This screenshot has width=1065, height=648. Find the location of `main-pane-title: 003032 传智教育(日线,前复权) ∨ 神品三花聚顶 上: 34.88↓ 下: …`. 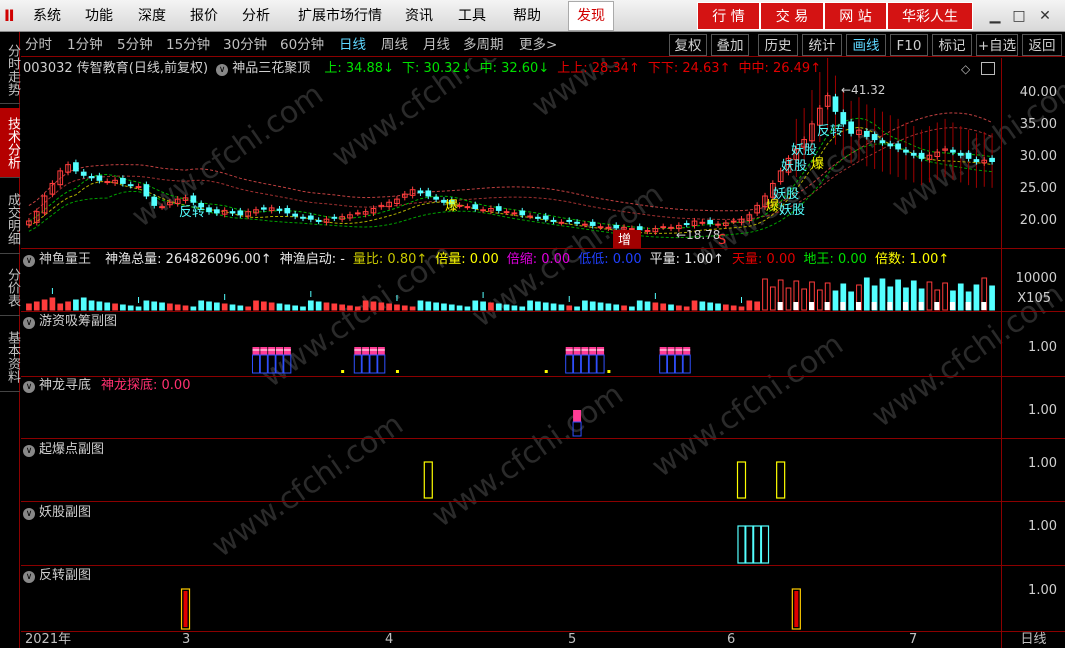

main-pane-title: 003032 传智教育(日线,前复权) ∨ 神品三花聚顶 上: 34.88↓ 下: … is located at coordinates (426, 69).